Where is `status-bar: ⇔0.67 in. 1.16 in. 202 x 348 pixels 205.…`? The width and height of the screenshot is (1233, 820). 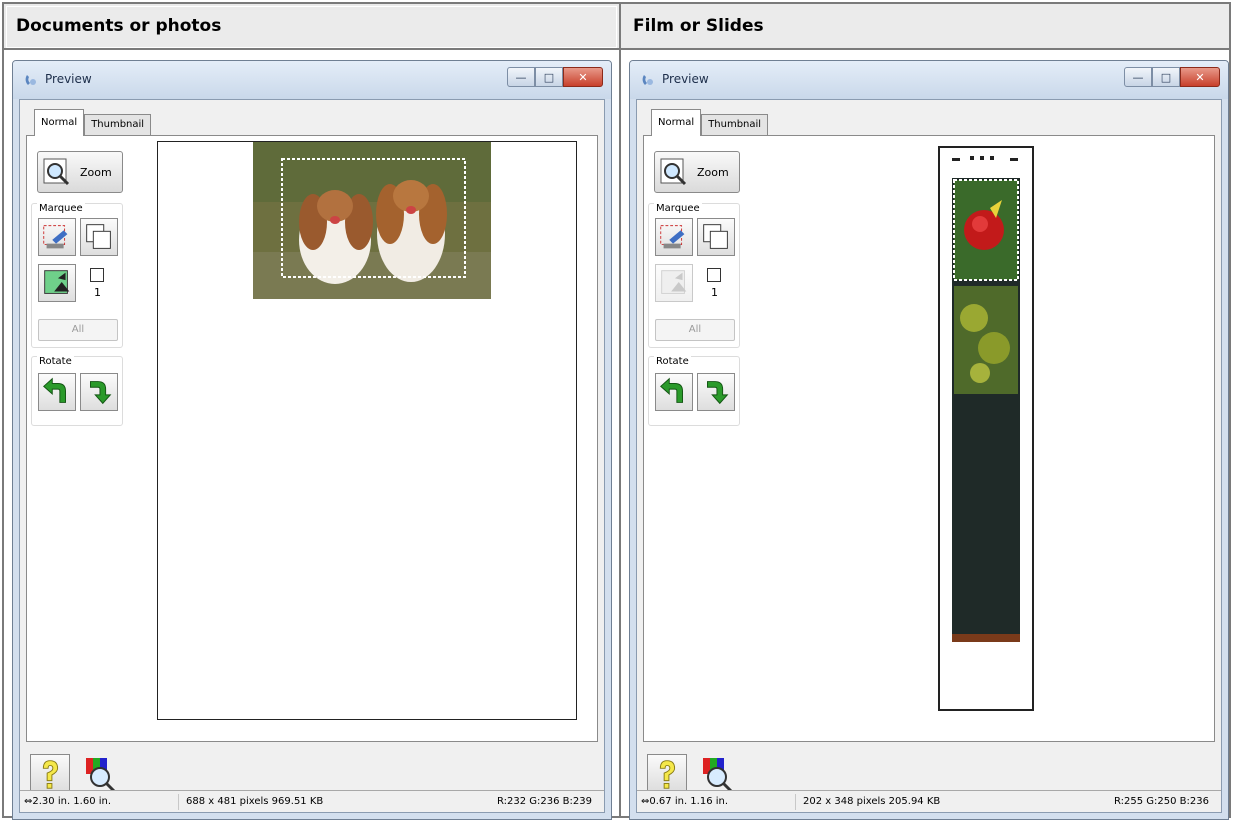
status-bar: ⇔0.67 in. 1.16 in. 202 x 348 pixels 205.… is located at coordinates (929, 801).